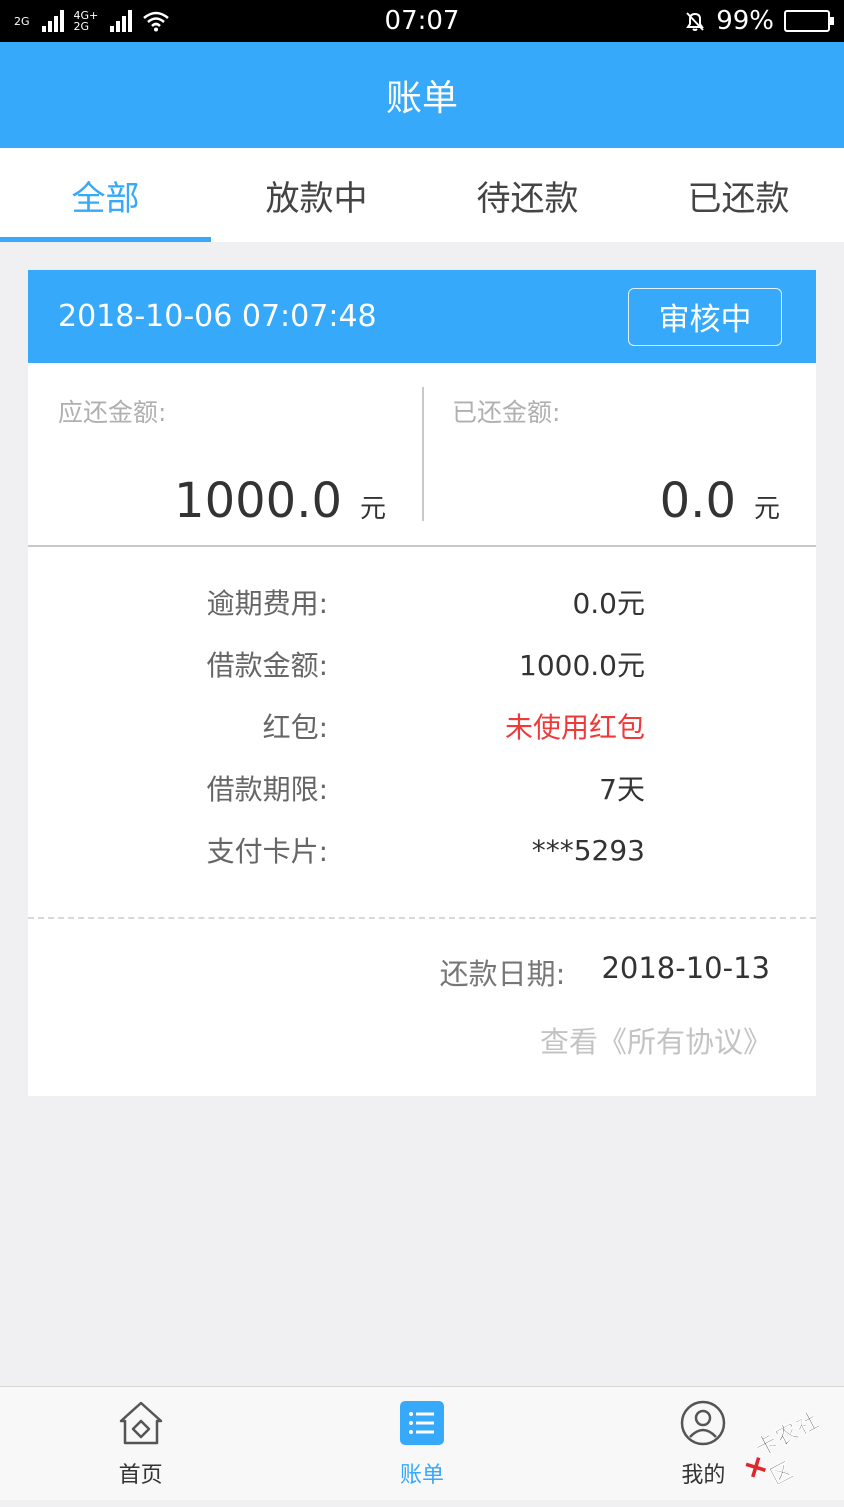 The image size is (844, 1507). What do you see at coordinates (574, 727) in the screenshot?
I see `red-packet-value: 未使用红包` at bounding box center [574, 727].